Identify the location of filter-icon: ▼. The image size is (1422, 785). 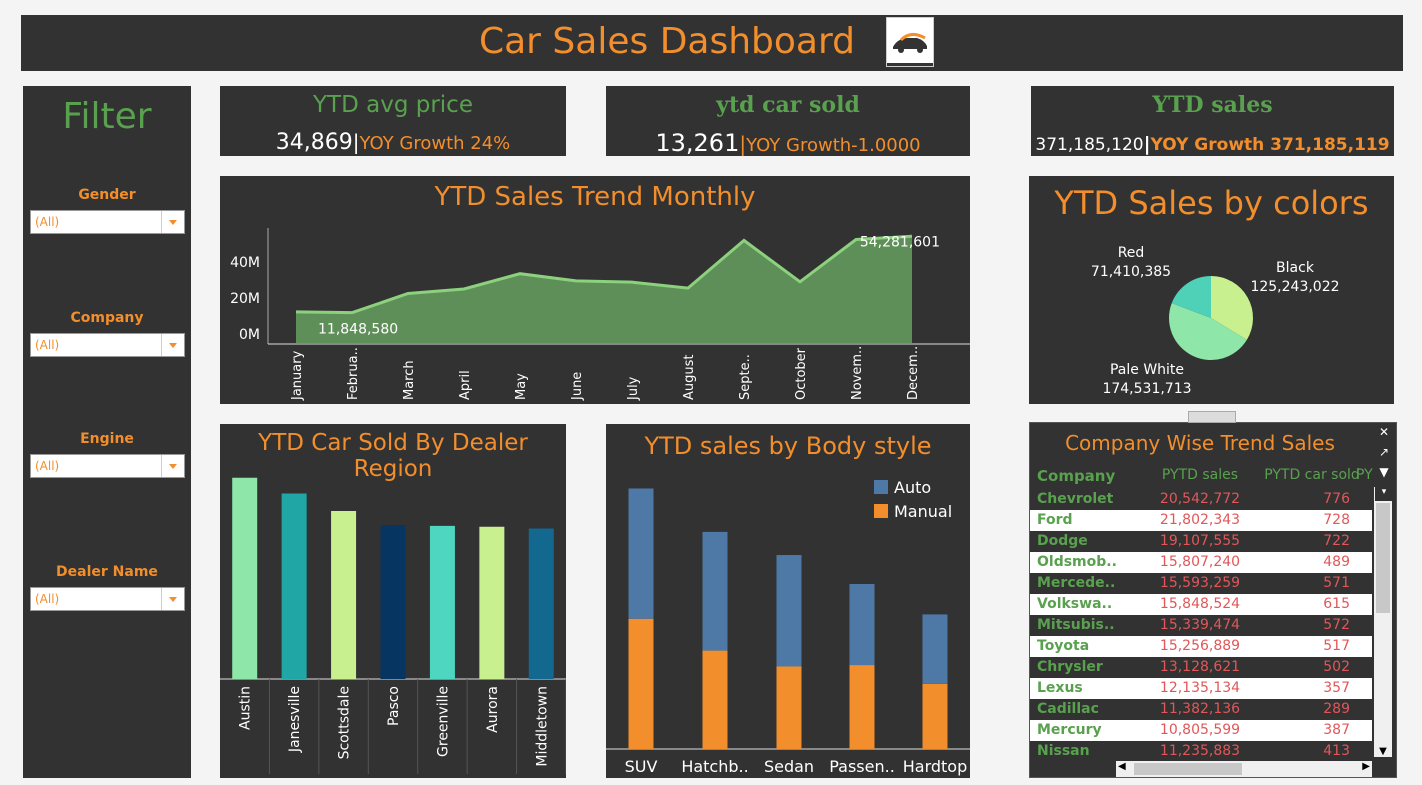
(1384, 472).